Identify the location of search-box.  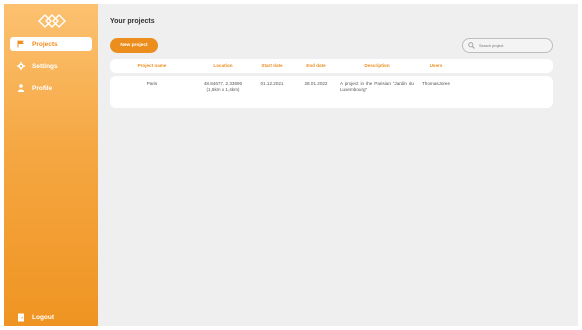
(507, 45).